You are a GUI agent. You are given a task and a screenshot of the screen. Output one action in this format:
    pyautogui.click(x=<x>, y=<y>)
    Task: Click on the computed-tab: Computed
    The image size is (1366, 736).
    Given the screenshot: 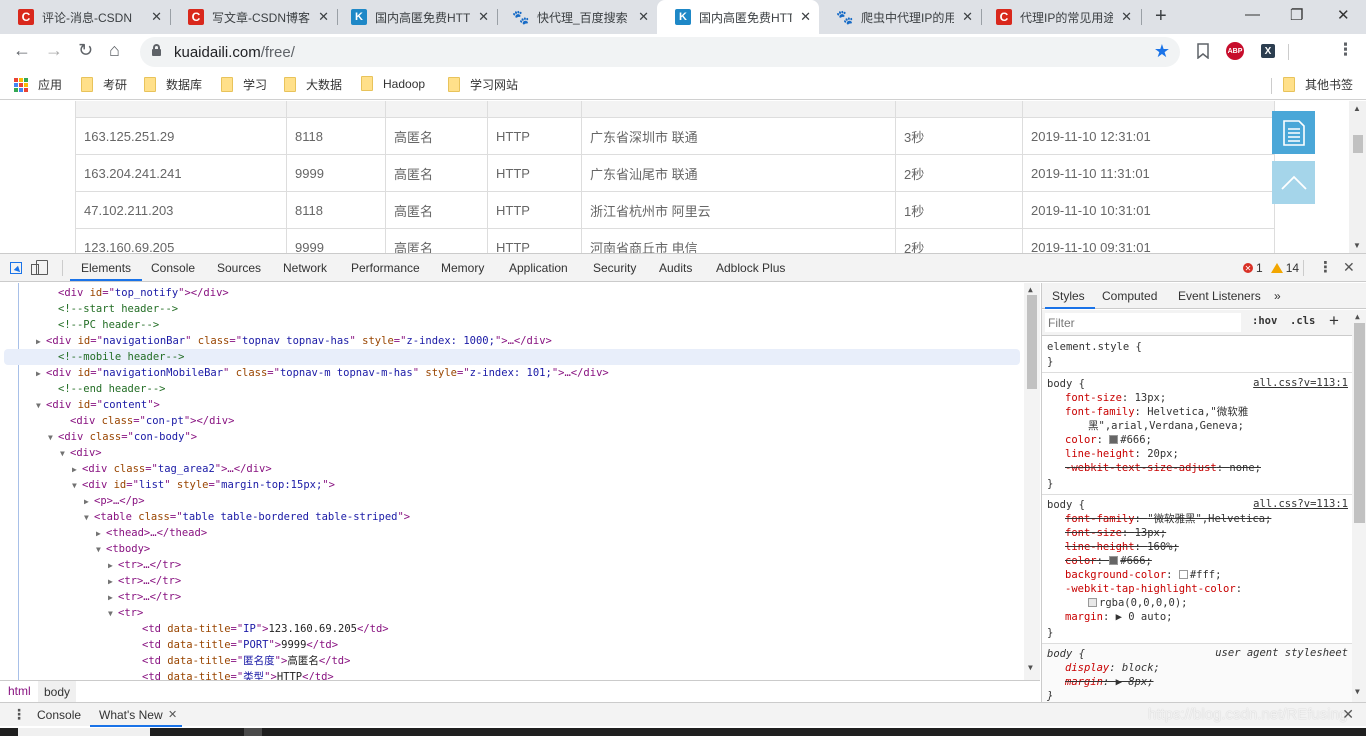 What is the action you would take?
    pyautogui.click(x=1129, y=296)
    